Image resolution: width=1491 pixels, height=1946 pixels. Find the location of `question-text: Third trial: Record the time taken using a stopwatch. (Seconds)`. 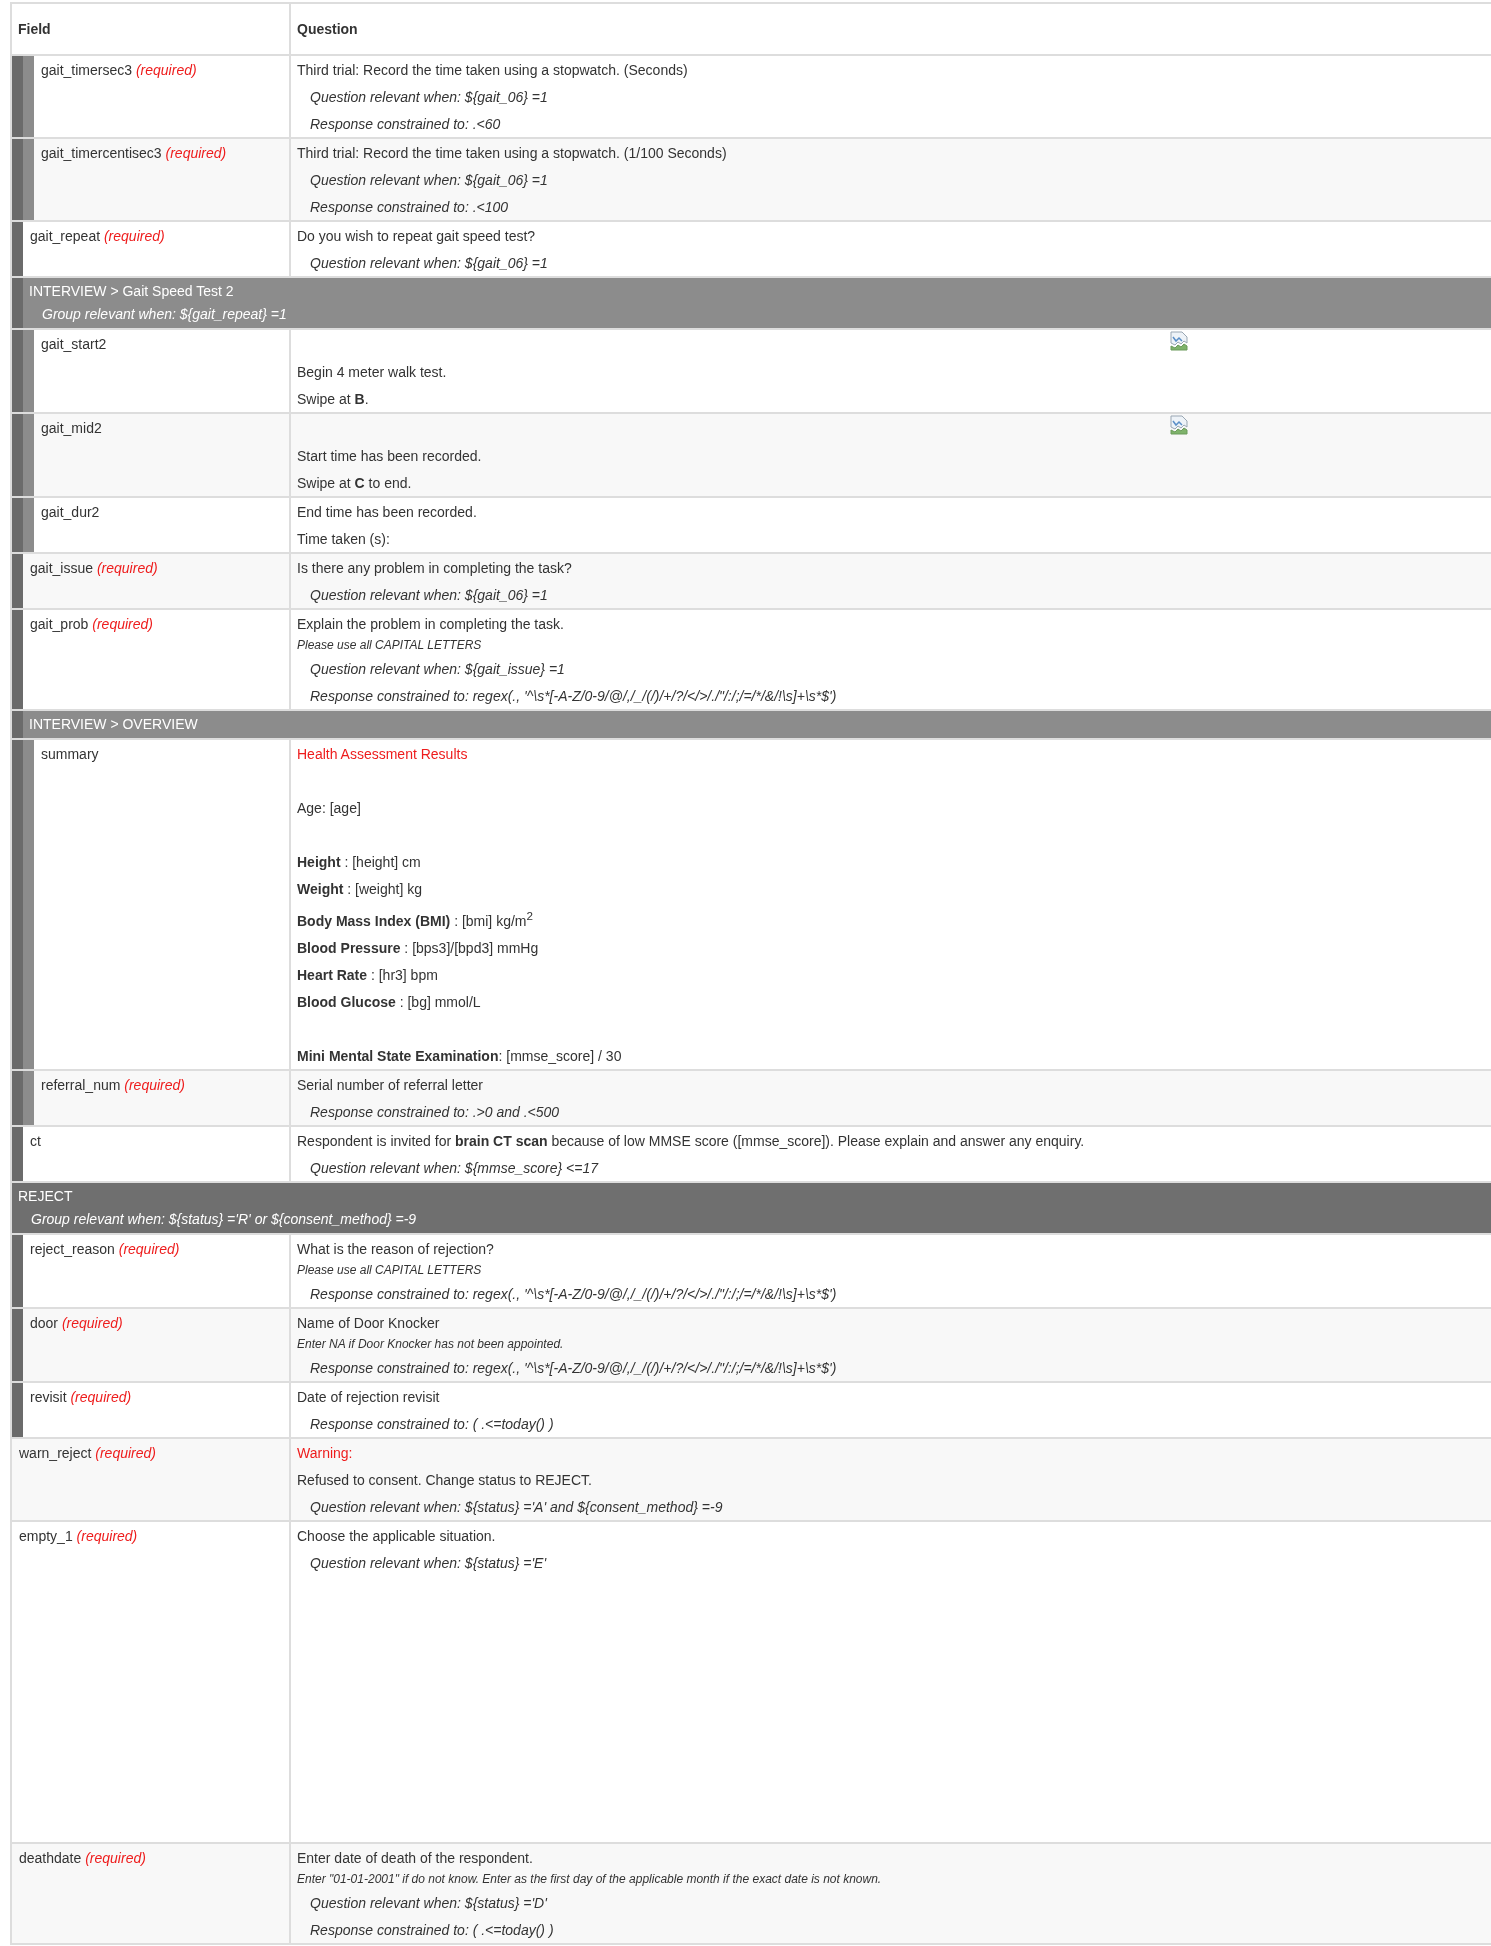

question-text: Third trial: Record the time taken using a stopwatch. (Seconds) is located at coordinates (493, 70).